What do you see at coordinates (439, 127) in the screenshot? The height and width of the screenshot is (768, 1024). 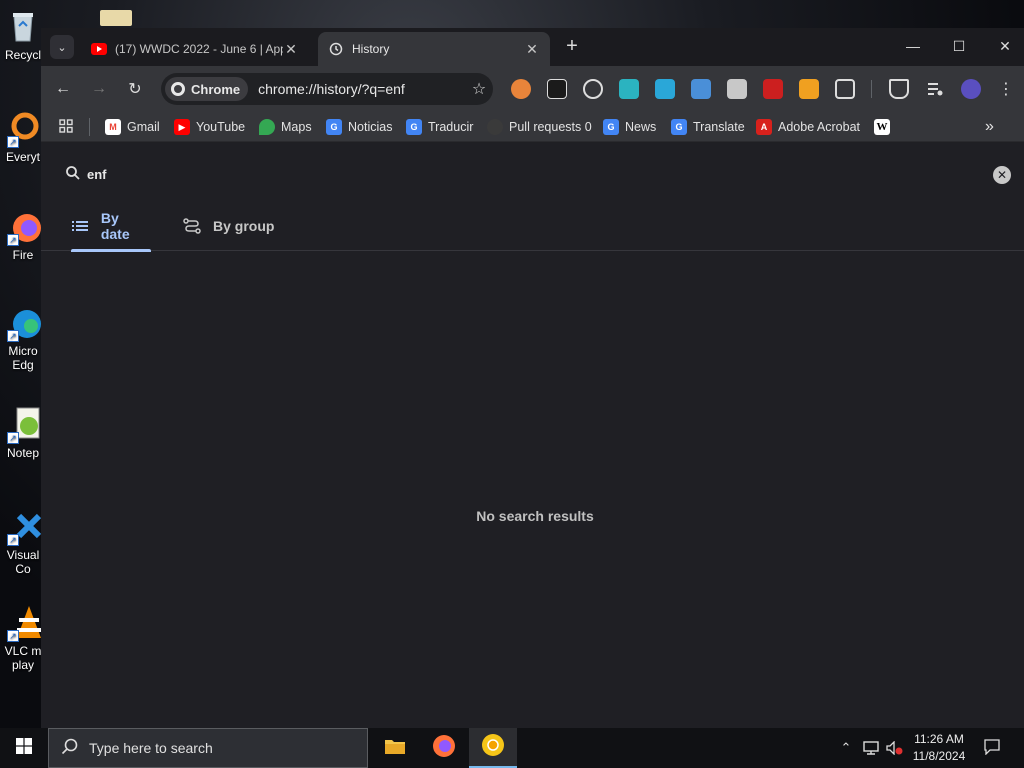 I see `bookmark-traducir: G Traducir` at bounding box center [439, 127].